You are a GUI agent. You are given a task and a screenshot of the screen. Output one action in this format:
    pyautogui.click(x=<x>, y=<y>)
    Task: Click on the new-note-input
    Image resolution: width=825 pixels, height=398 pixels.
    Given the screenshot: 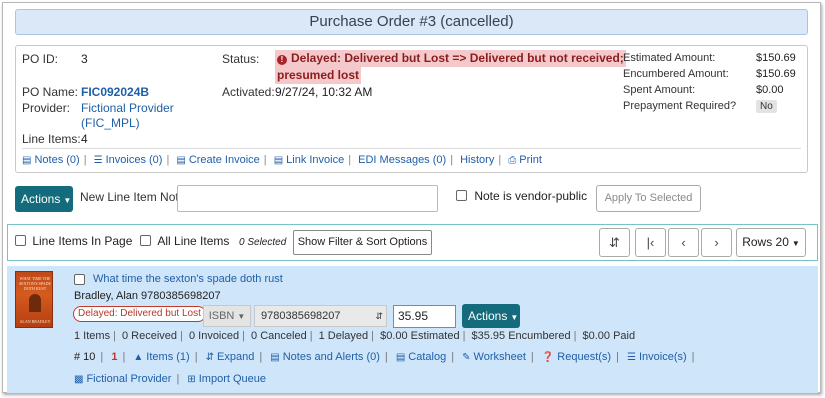 What is the action you would take?
    pyautogui.click(x=307, y=198)
    